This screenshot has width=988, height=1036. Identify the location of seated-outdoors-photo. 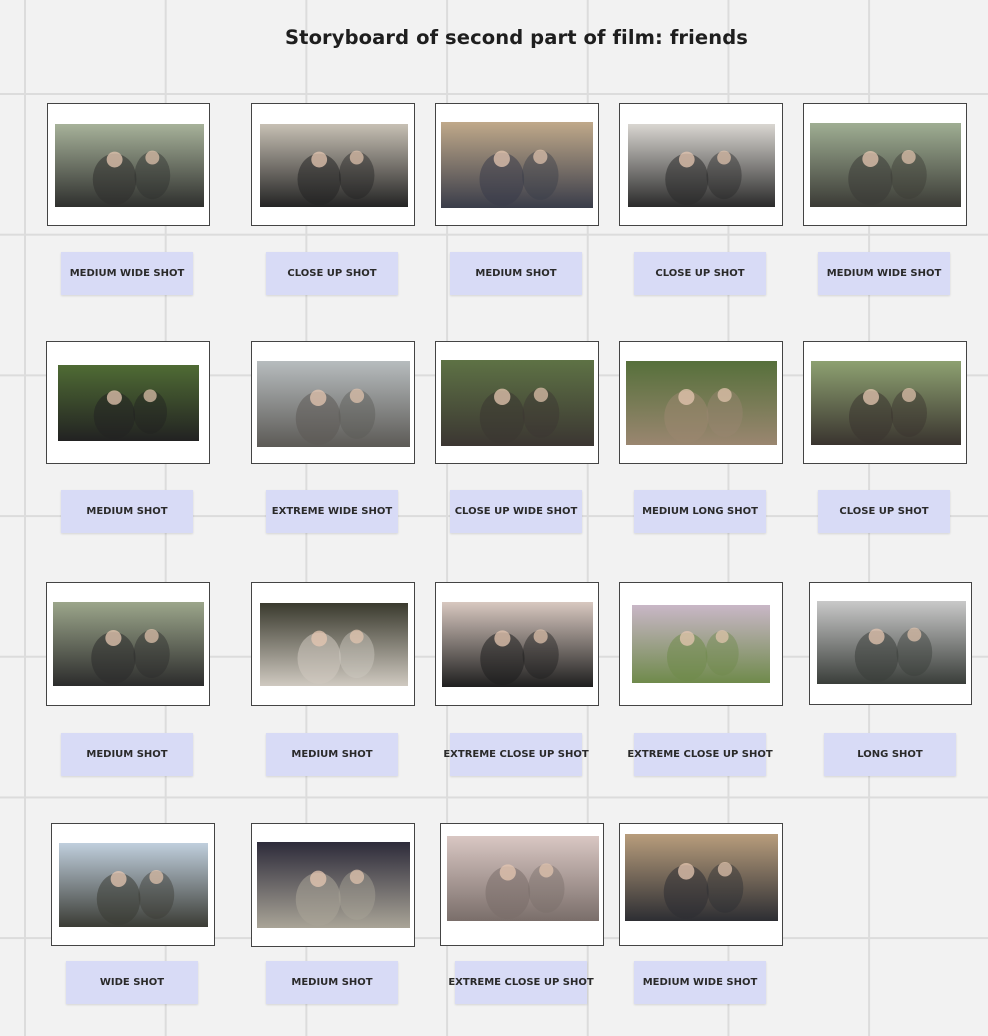
(128, 403).